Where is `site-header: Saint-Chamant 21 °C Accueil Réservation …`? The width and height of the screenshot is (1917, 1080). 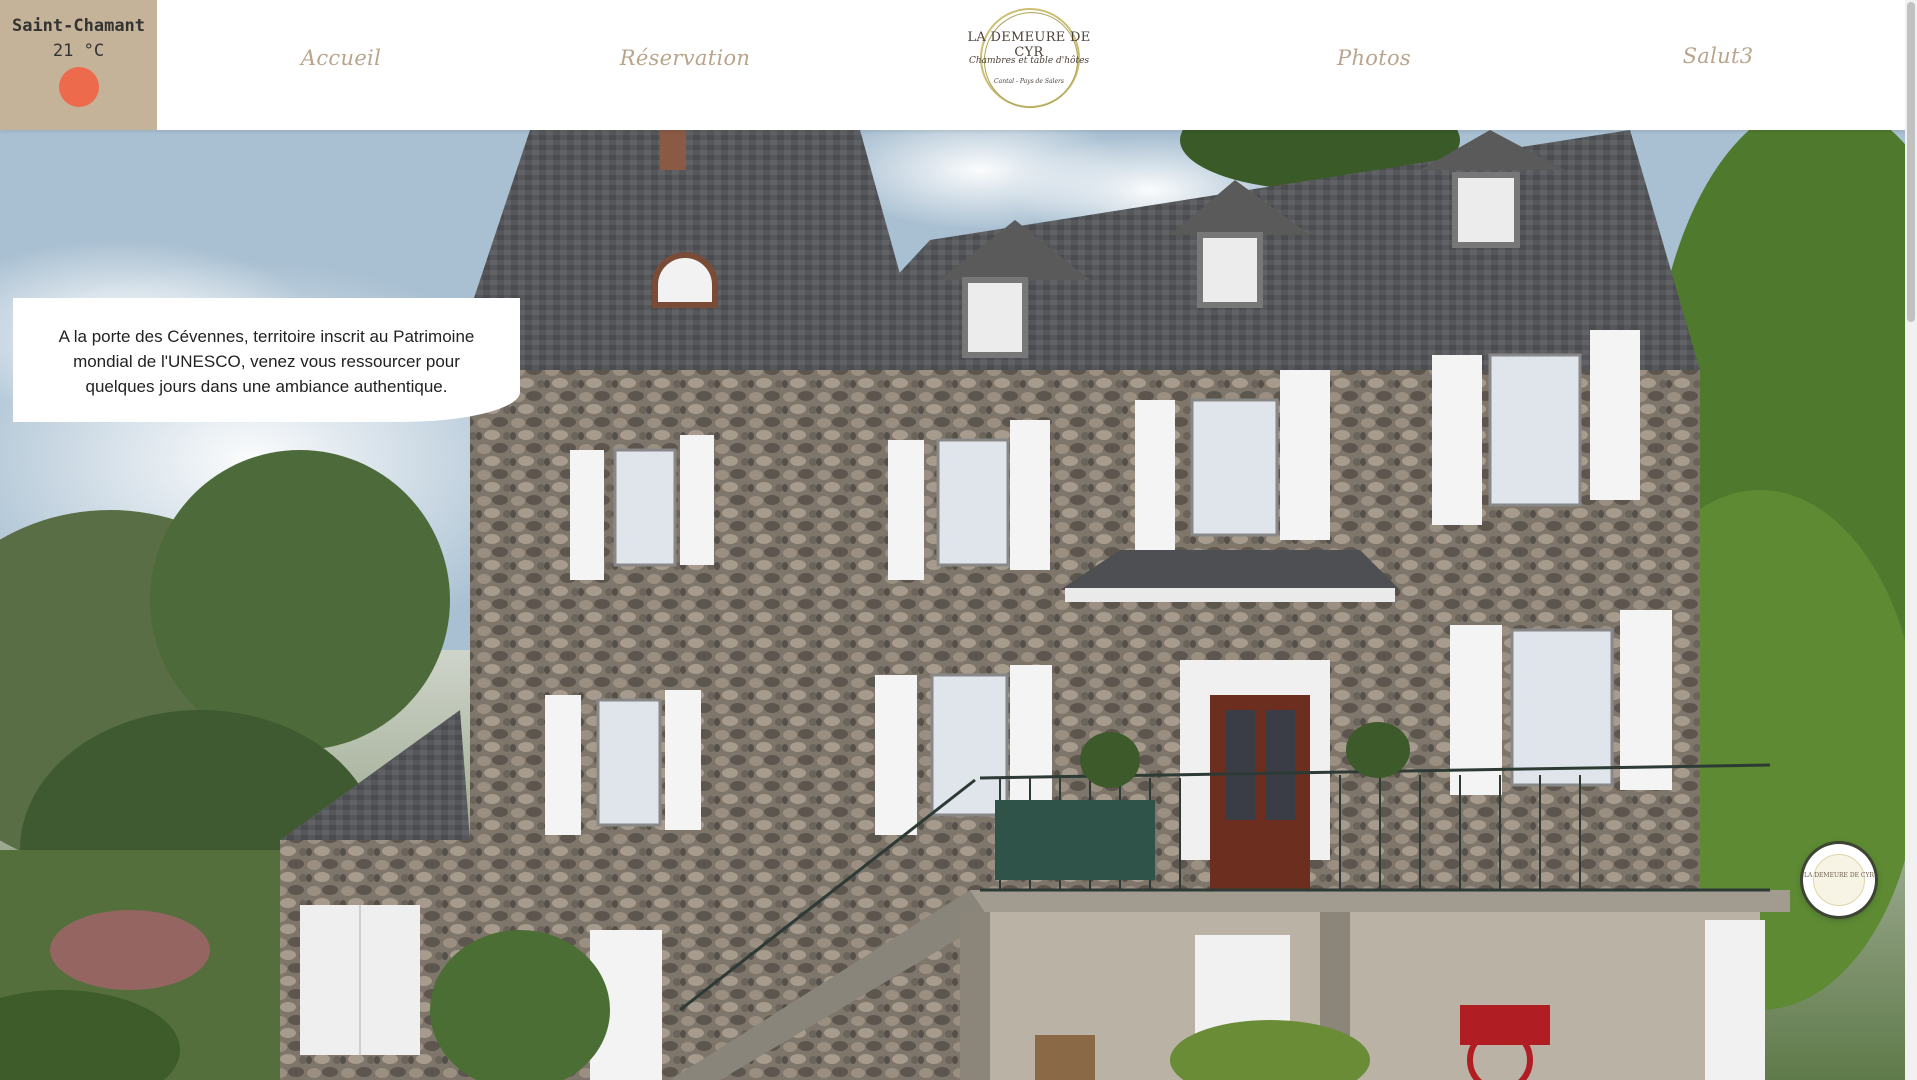 site-header: Saint-Chamant 21 °C Accueil Réservation … is located at coordinates (952, 65).